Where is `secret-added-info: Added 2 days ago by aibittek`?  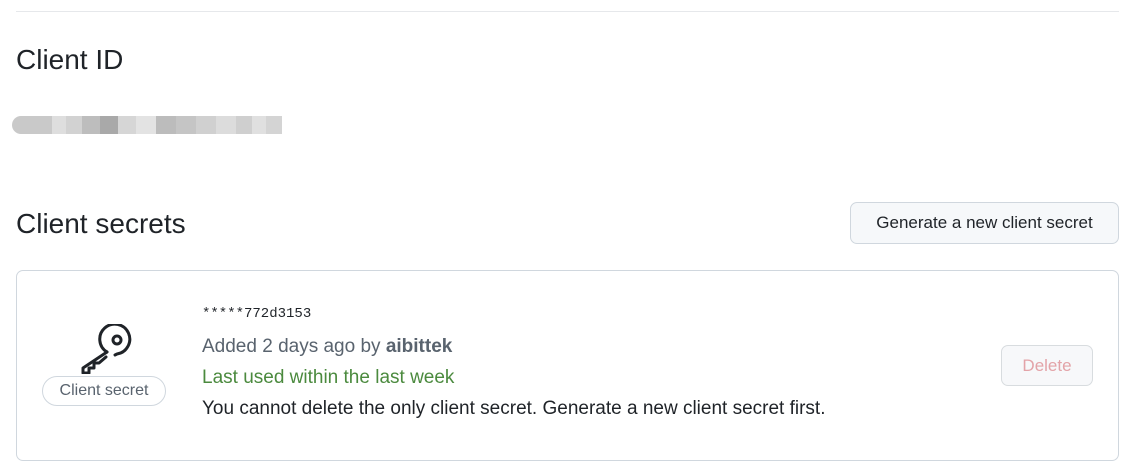 secret-added-info: Added 2 days ago by aibittek is located at coordinates (513, 346).